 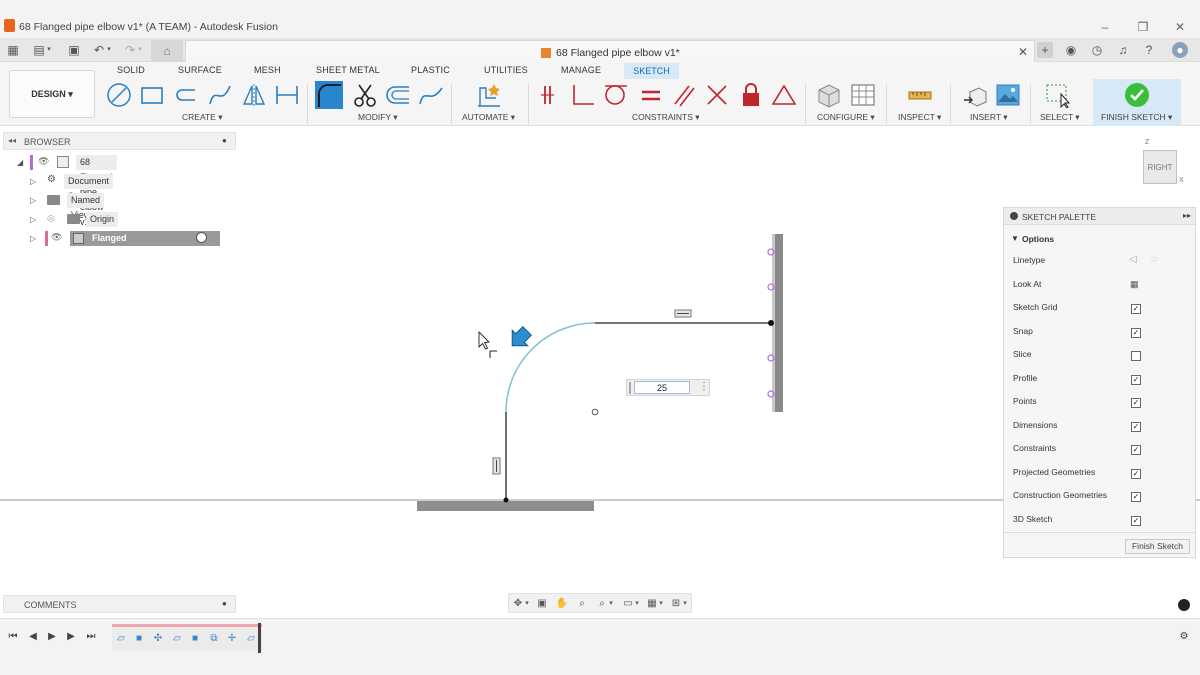 What do you see at coordinates (119, 604) in the screenshot?
I see `comments-panel-header: COMMENTS ●` at bounding box center [119, 604].